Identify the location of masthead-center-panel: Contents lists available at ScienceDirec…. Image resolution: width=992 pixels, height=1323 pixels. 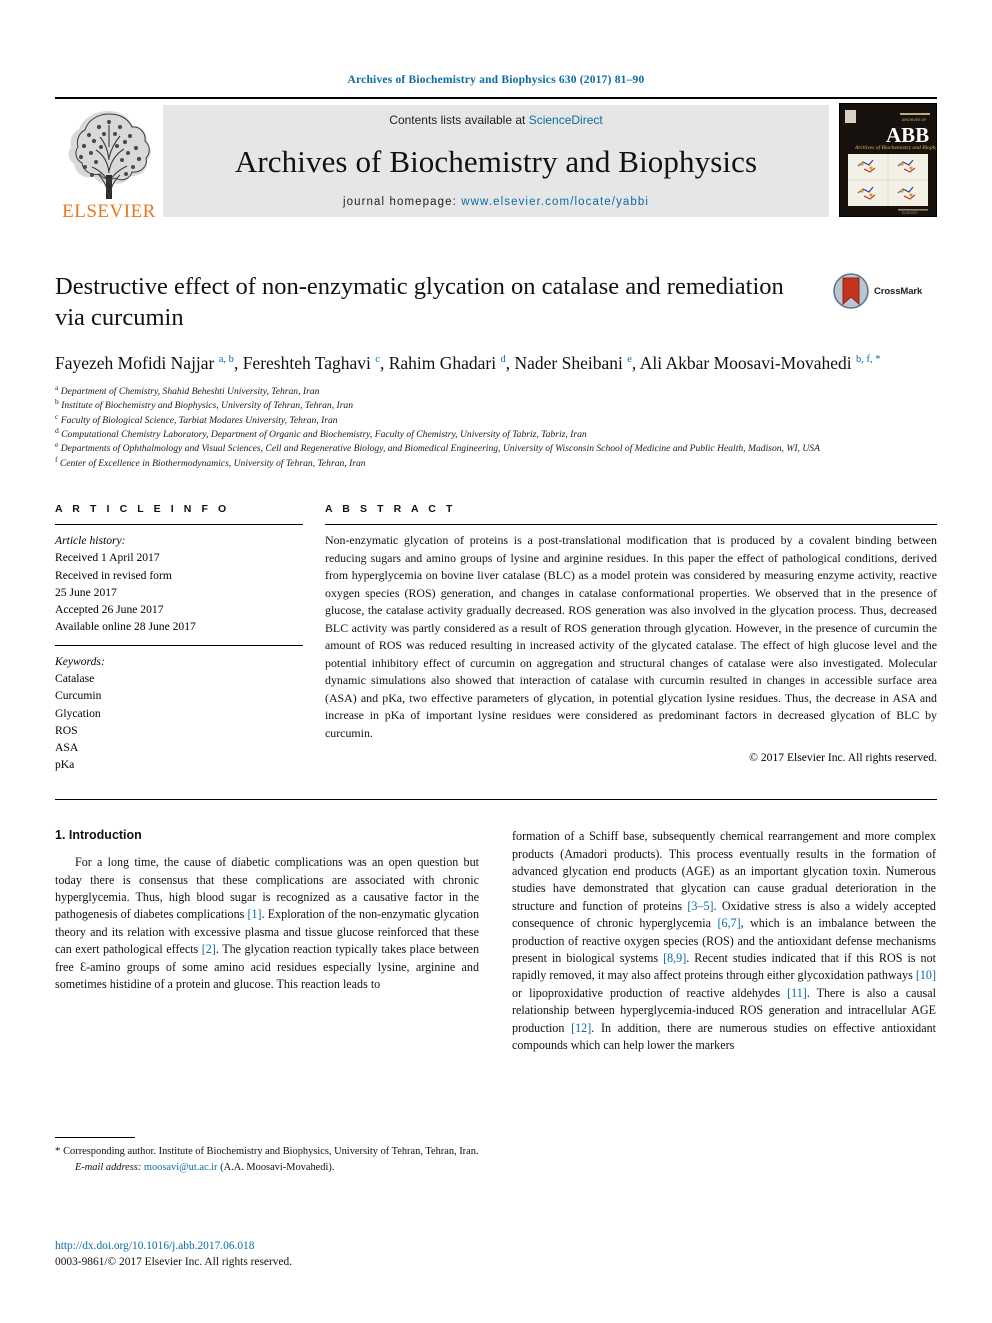
(496, 161).